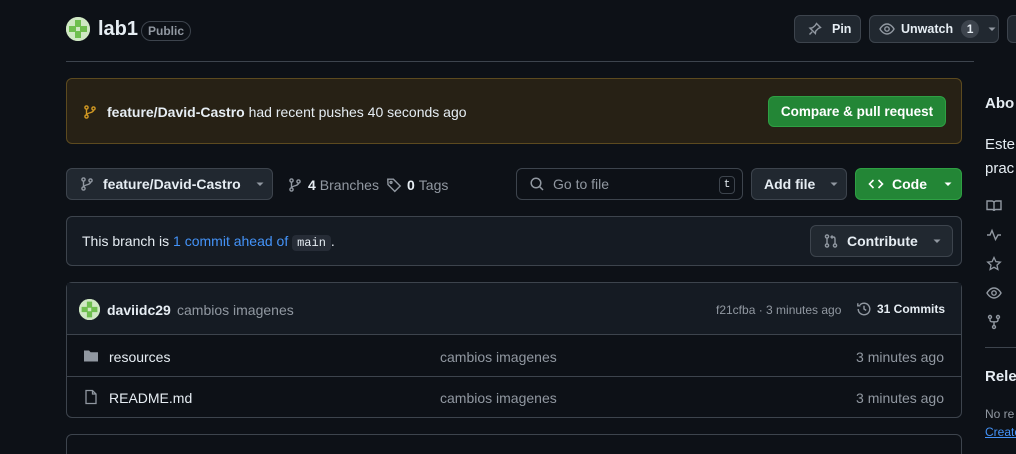 The image size is (1016, 454). Describe the element at coordinates (727, 185) in the screenshot. I see `keyboard-shortcut-hint: t` at that location.